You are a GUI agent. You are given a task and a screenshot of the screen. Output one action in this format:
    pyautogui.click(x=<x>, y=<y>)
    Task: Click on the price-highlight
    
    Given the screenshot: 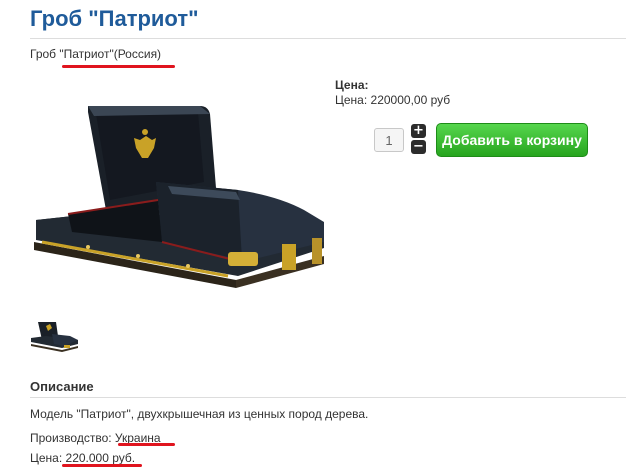 What is the action you would take?
    pyautogui.click(x=102, y=465)
    